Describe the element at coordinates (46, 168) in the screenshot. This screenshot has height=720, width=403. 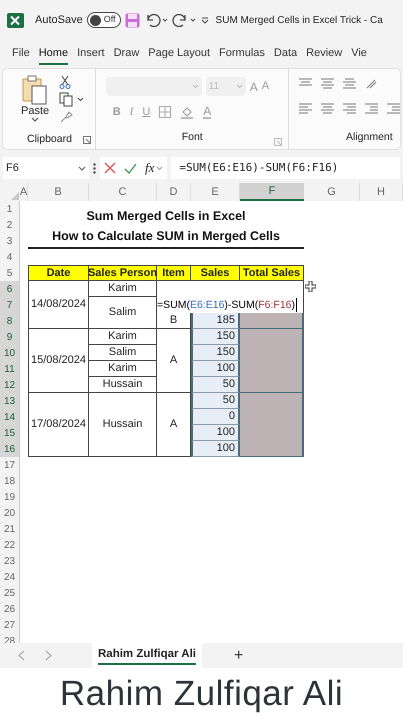
I see `name-box: F6` at that location.